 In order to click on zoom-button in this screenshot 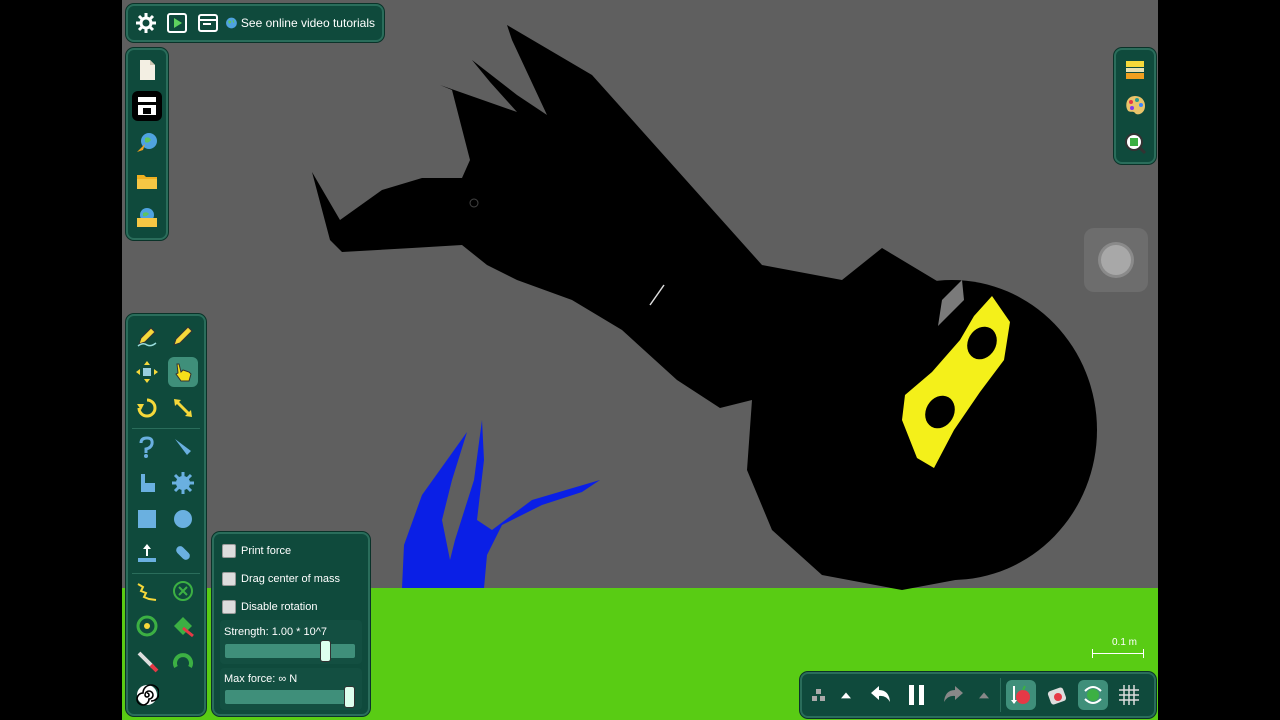, I will do `click(1135, 143)`.